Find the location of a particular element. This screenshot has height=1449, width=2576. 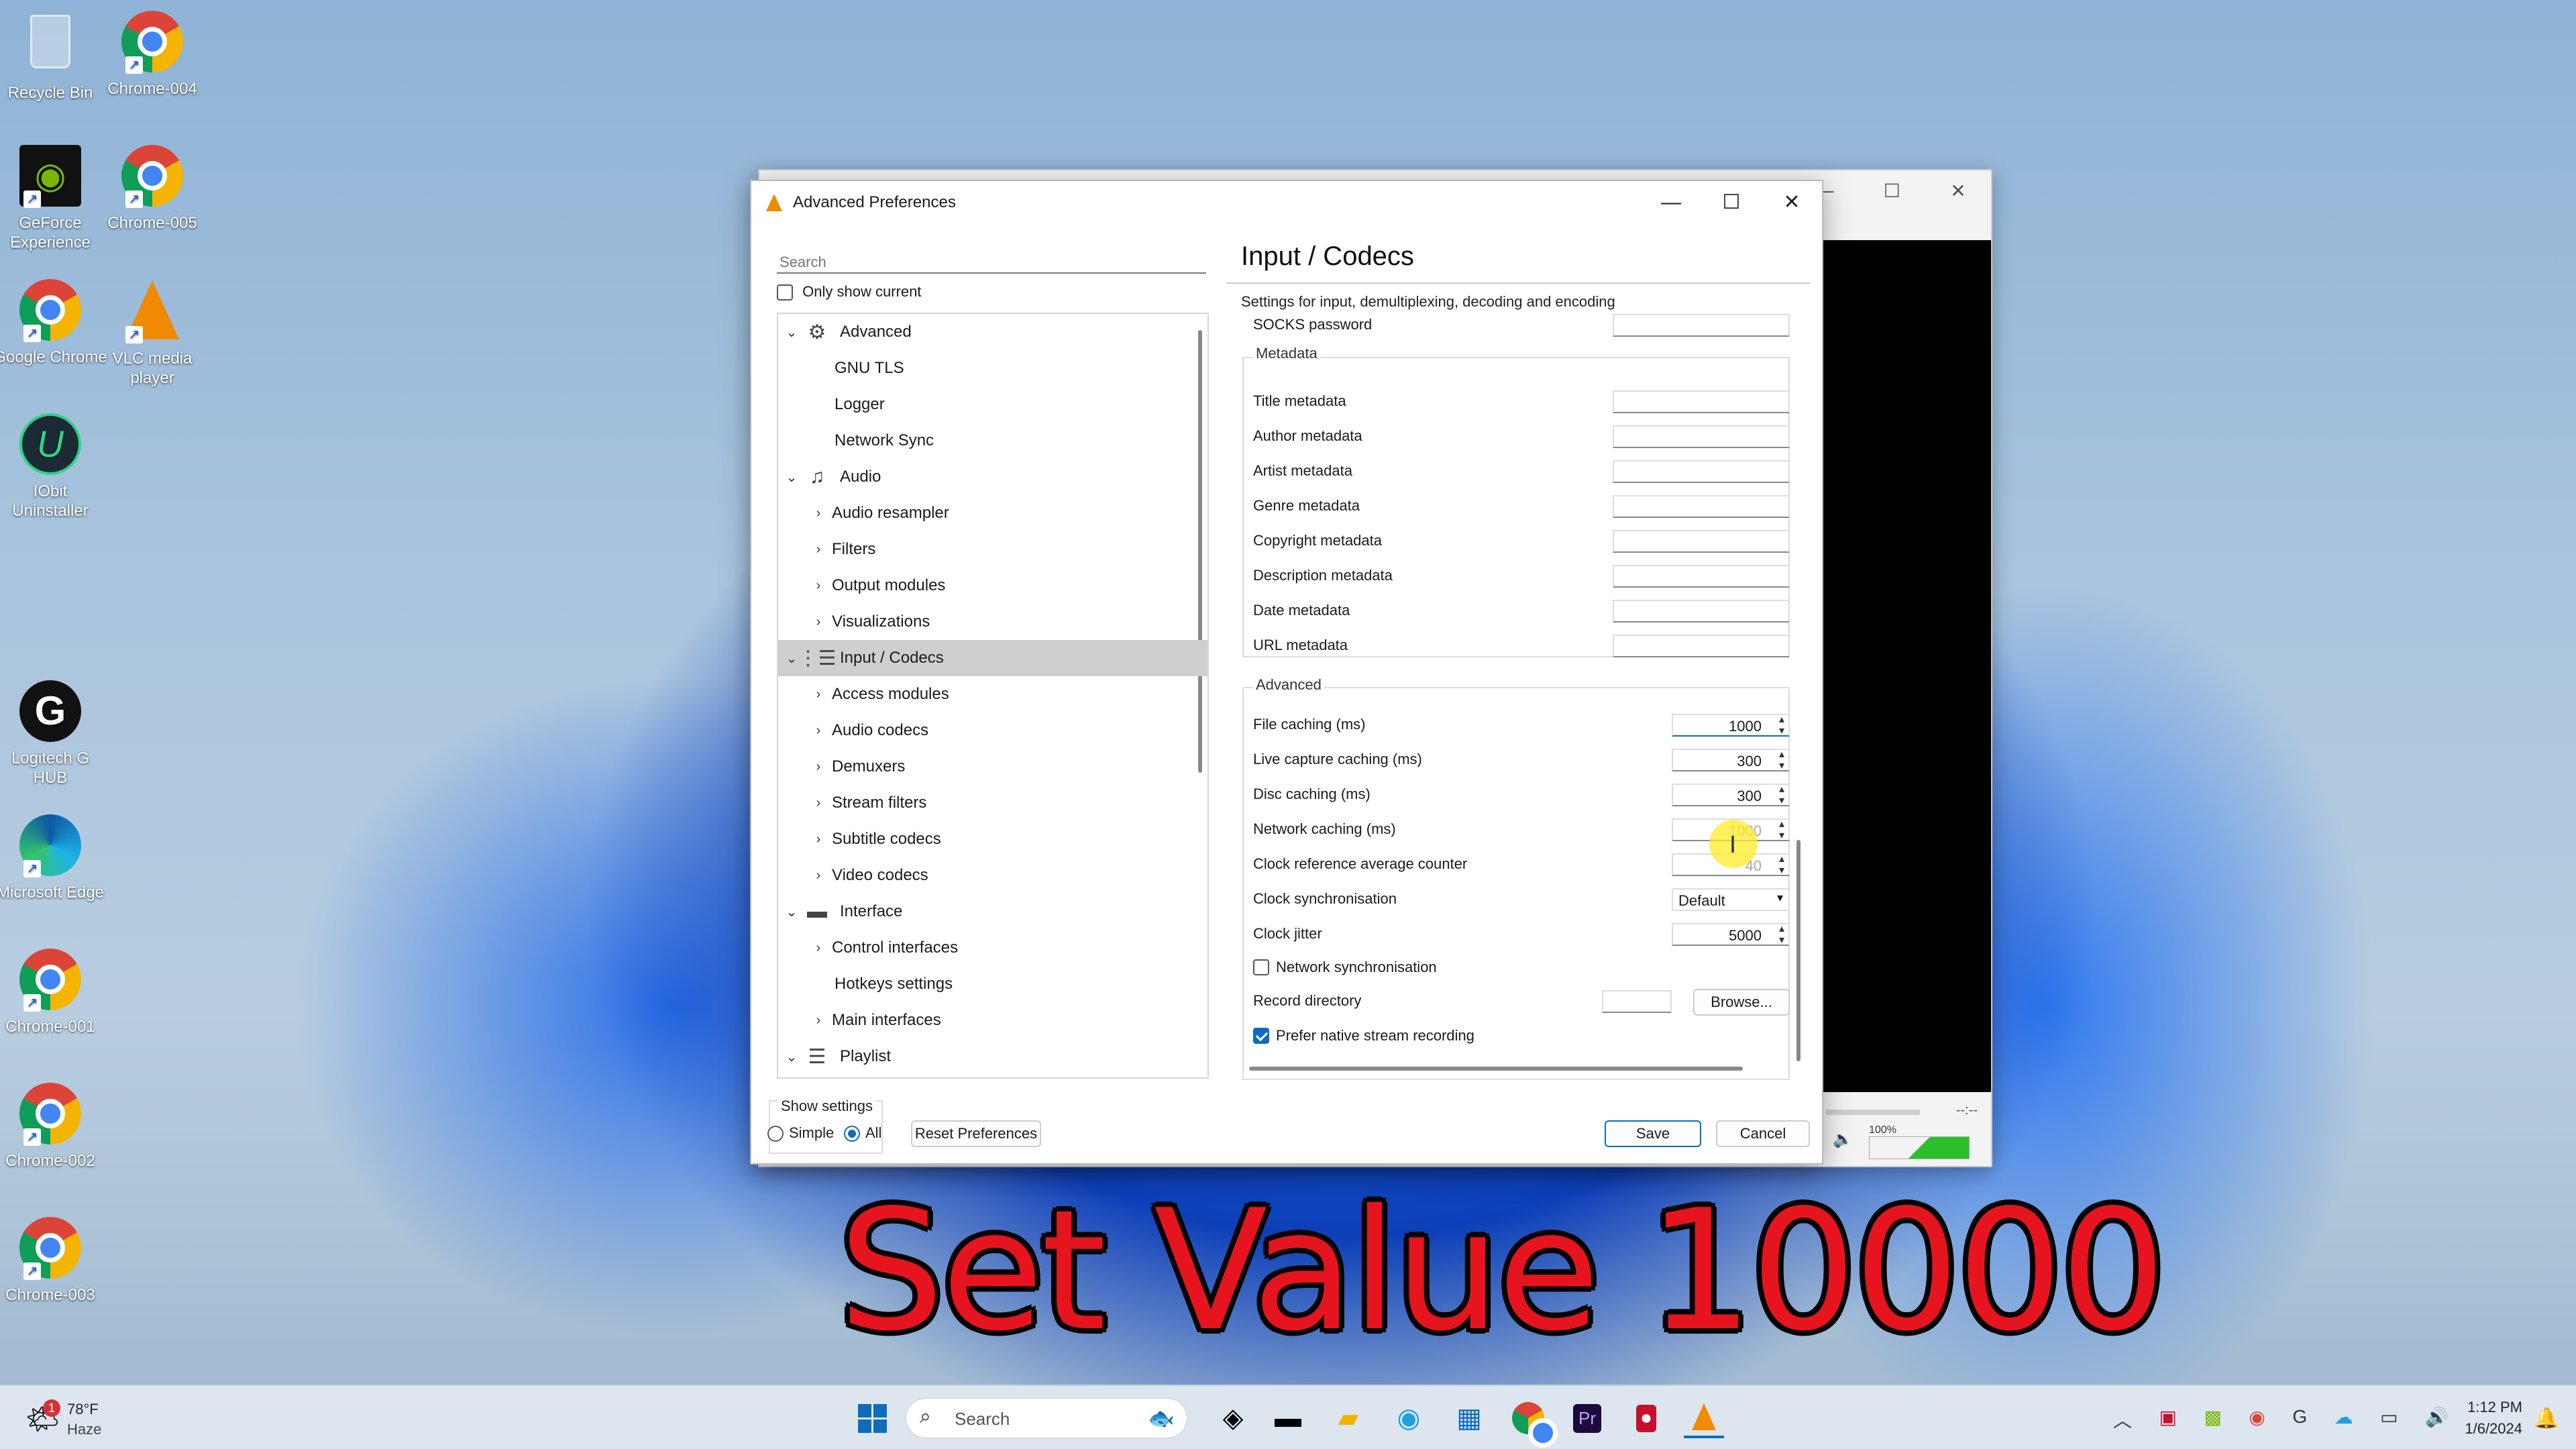

desktop-icon-recycle-bin: Recycle Bin is located at coordinates (53, 56).